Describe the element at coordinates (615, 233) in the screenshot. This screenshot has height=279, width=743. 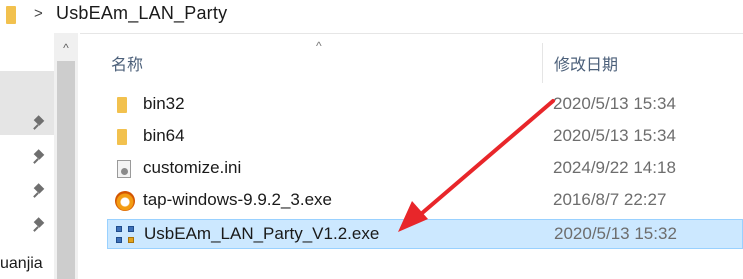
I see `file-date-modified: 2020/5/13 15:32` at that location.